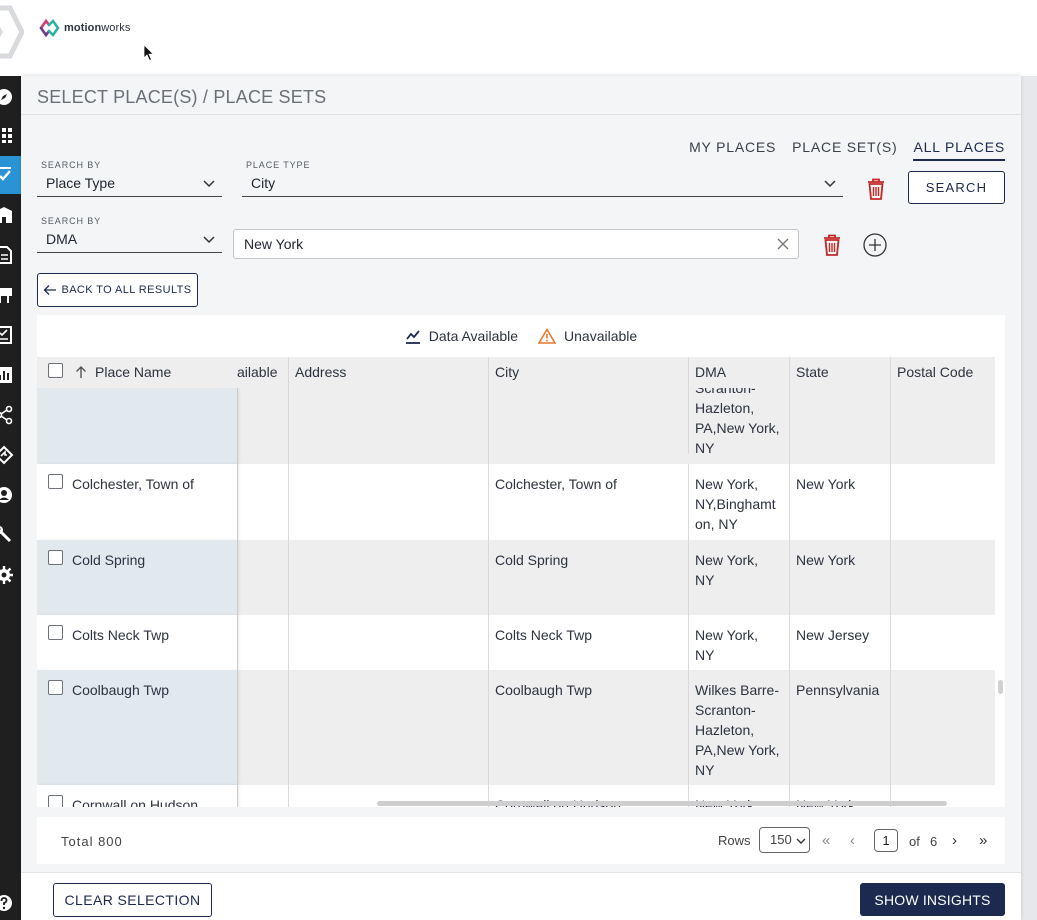  What do you see at coordinates (547, 336) in the screenshot?
I see `warning-triangle-icon` at bounding box center [547, 336].